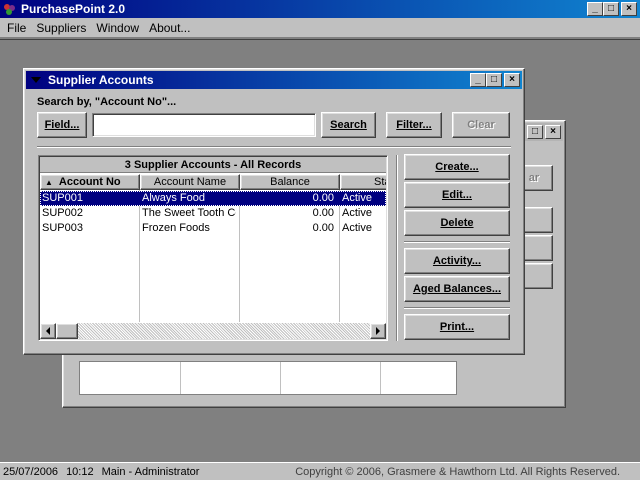  I want to click on column-header-account-name: Account Name, so click(190, 182).